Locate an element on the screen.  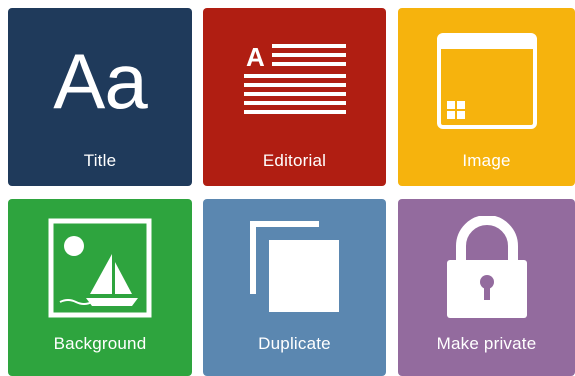
landscape-photo-icon is located at coordinates (100, 268).